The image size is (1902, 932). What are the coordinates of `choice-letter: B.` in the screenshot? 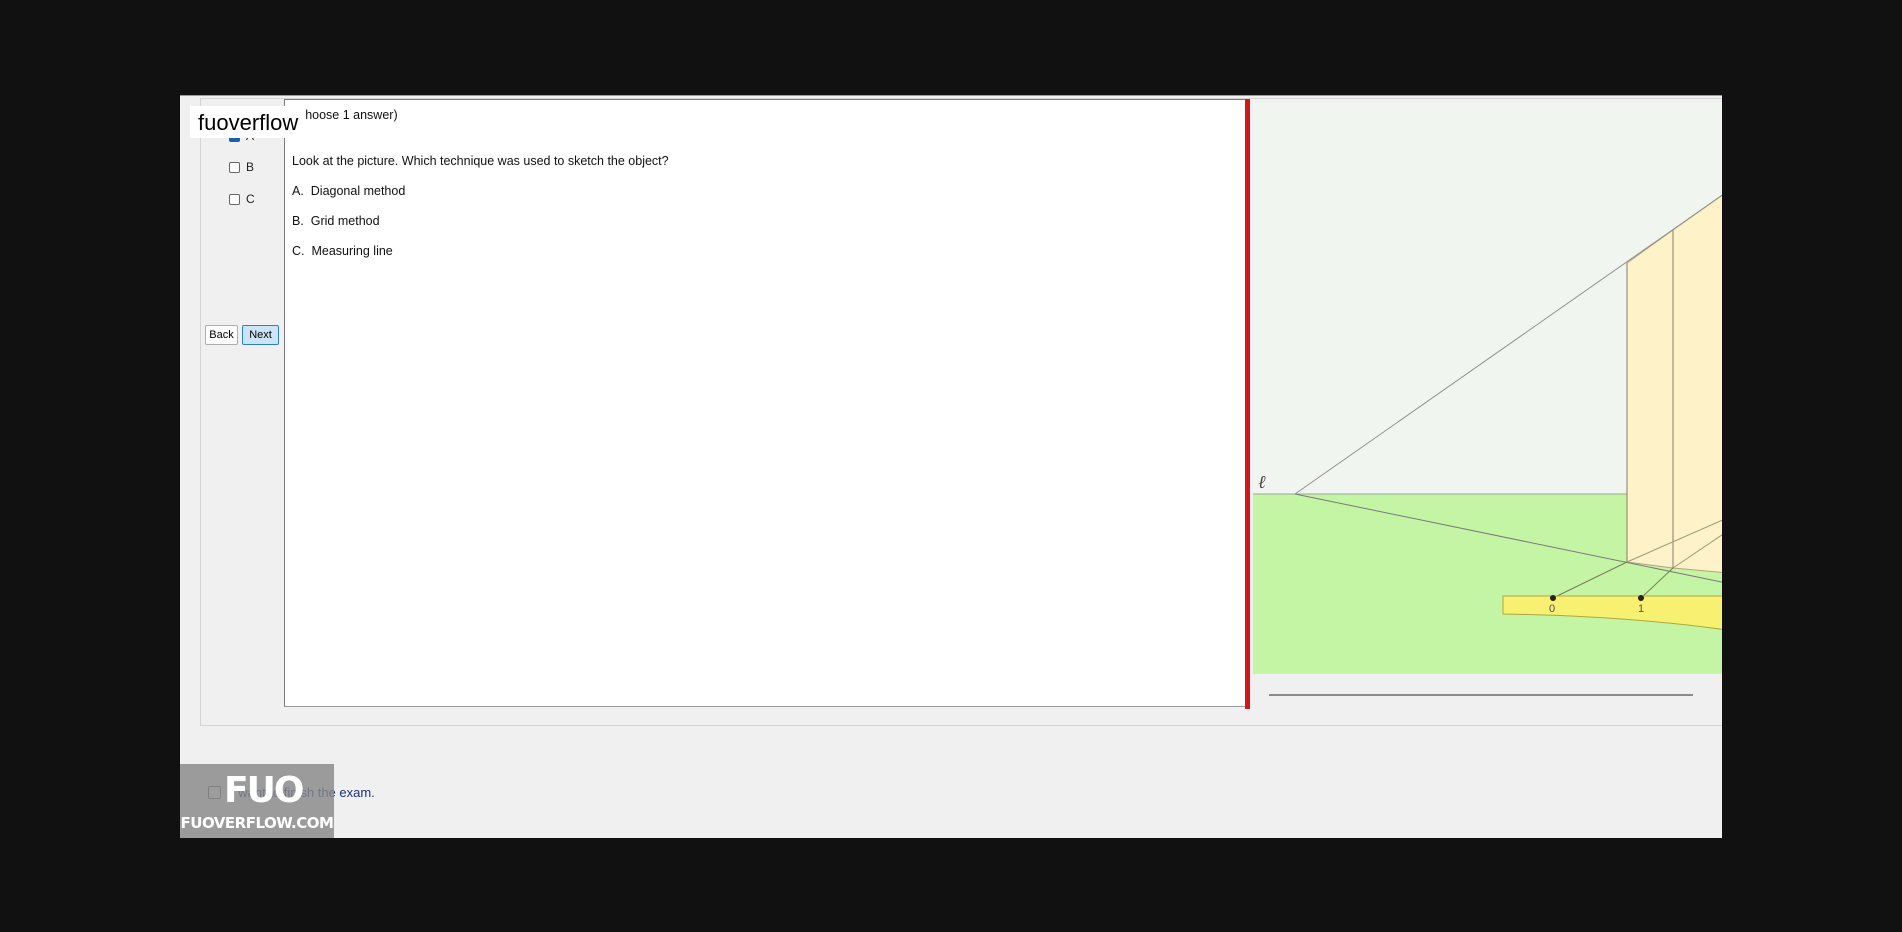 It's located at (298, 221).